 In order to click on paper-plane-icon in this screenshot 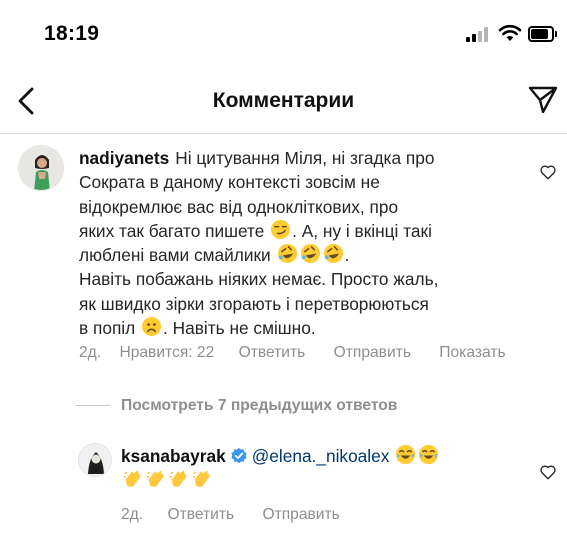, I will do `click(543, 100)`.